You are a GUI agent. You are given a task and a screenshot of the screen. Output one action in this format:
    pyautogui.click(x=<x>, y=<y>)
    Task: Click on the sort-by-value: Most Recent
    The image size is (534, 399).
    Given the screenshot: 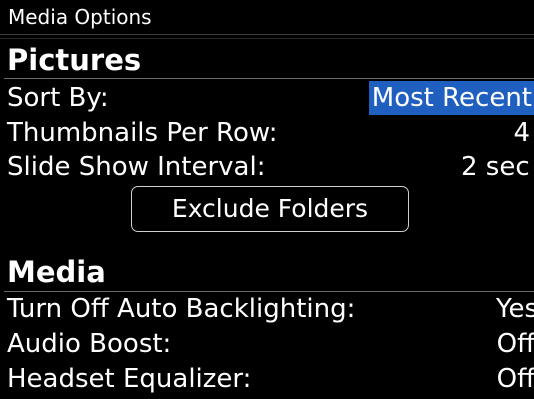 What is the action you would take?
    pyautogui.click(x=451, y=98)
    